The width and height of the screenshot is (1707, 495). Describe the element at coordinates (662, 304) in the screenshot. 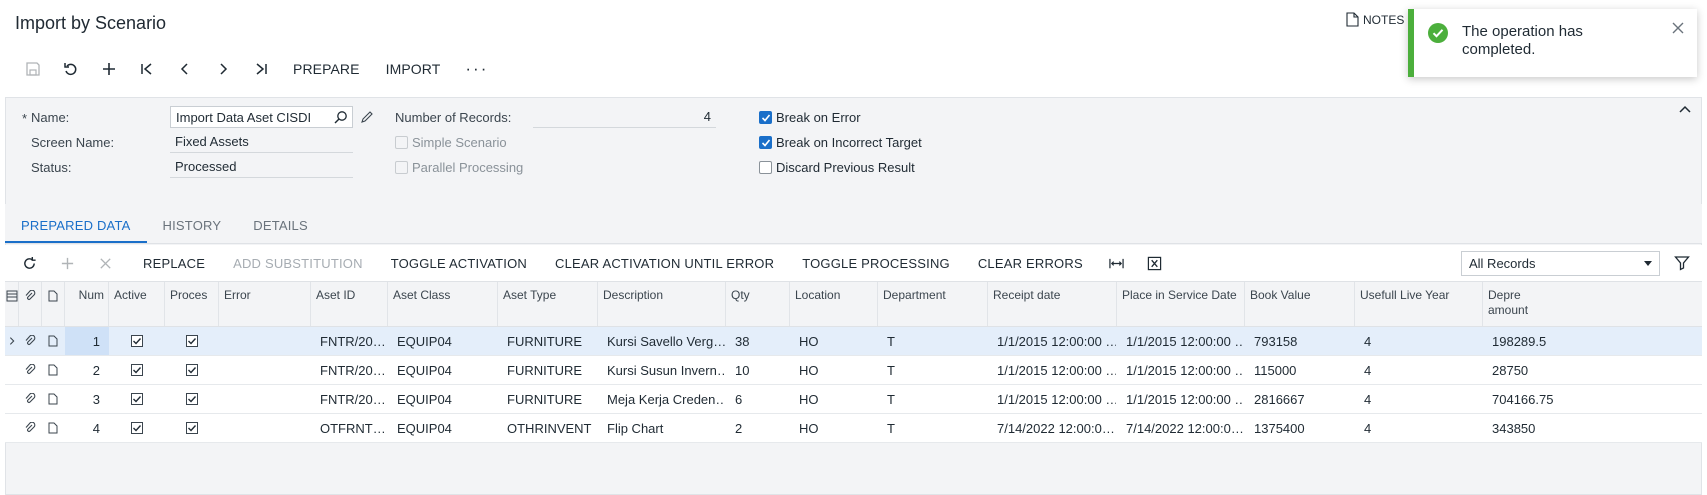

I see `col-description: Description` at that location.